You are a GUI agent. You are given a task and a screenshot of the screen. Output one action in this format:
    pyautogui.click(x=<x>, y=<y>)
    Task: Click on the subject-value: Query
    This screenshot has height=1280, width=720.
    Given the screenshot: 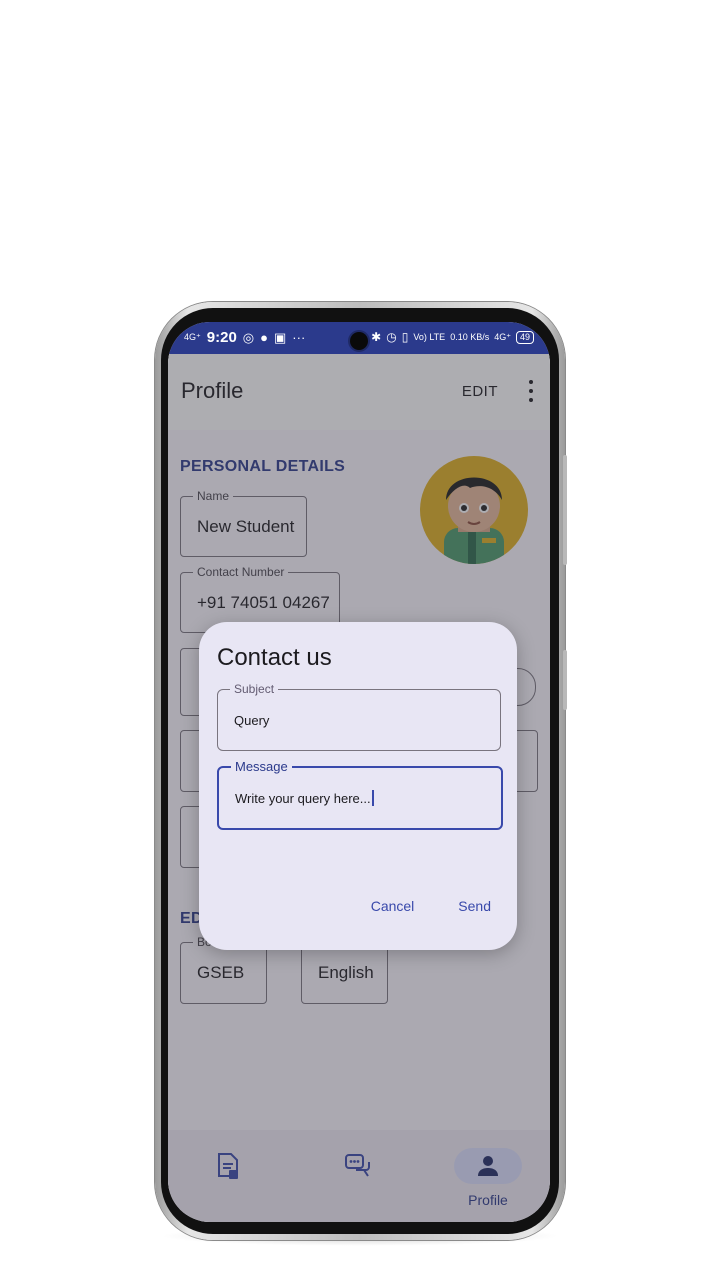 What is the action you would take?
    pyautogui.click(x=252, y=720)
    